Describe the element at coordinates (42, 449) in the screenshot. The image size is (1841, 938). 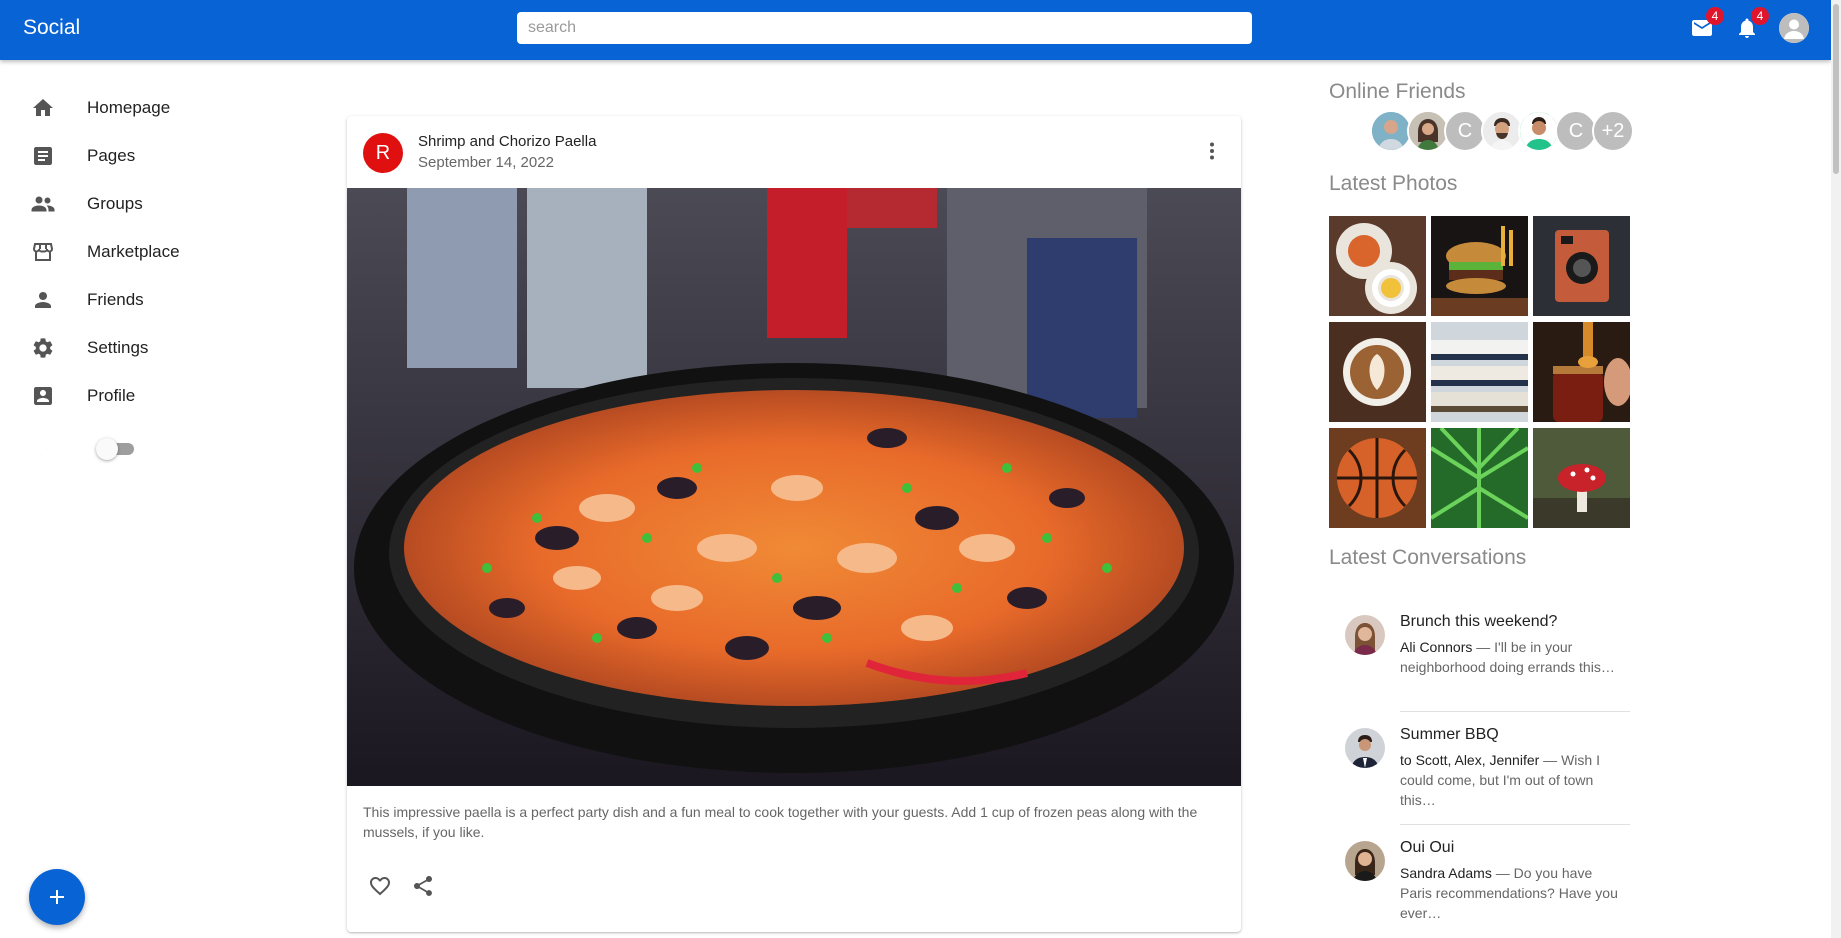
I see `moon-icon` at that location.